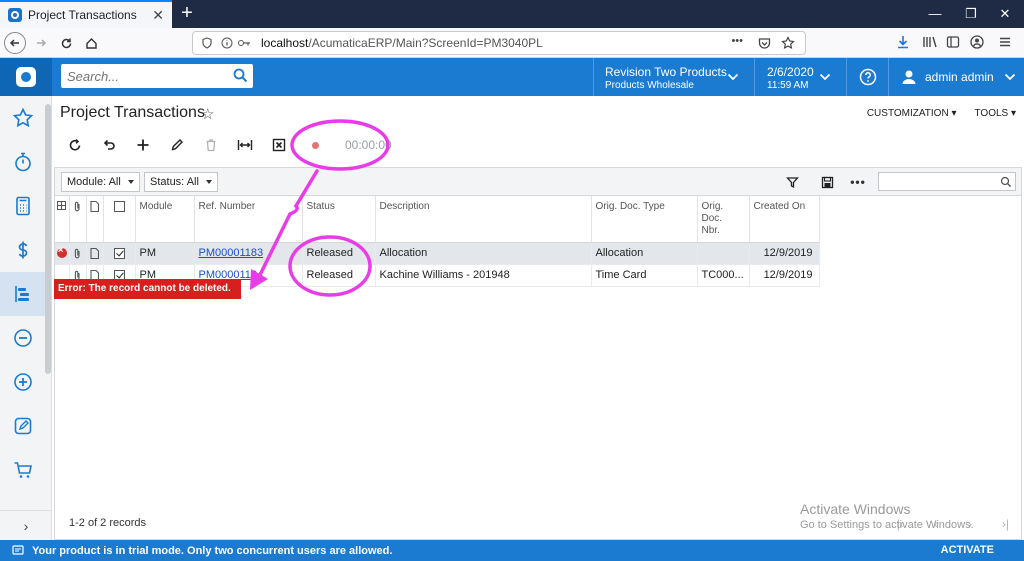 Image resolution: width=1024 pixels, height=561 pixels. Describe the element at coordinates (23, 338) in the screenshot. I see `sidebar-item-payables` at that location.